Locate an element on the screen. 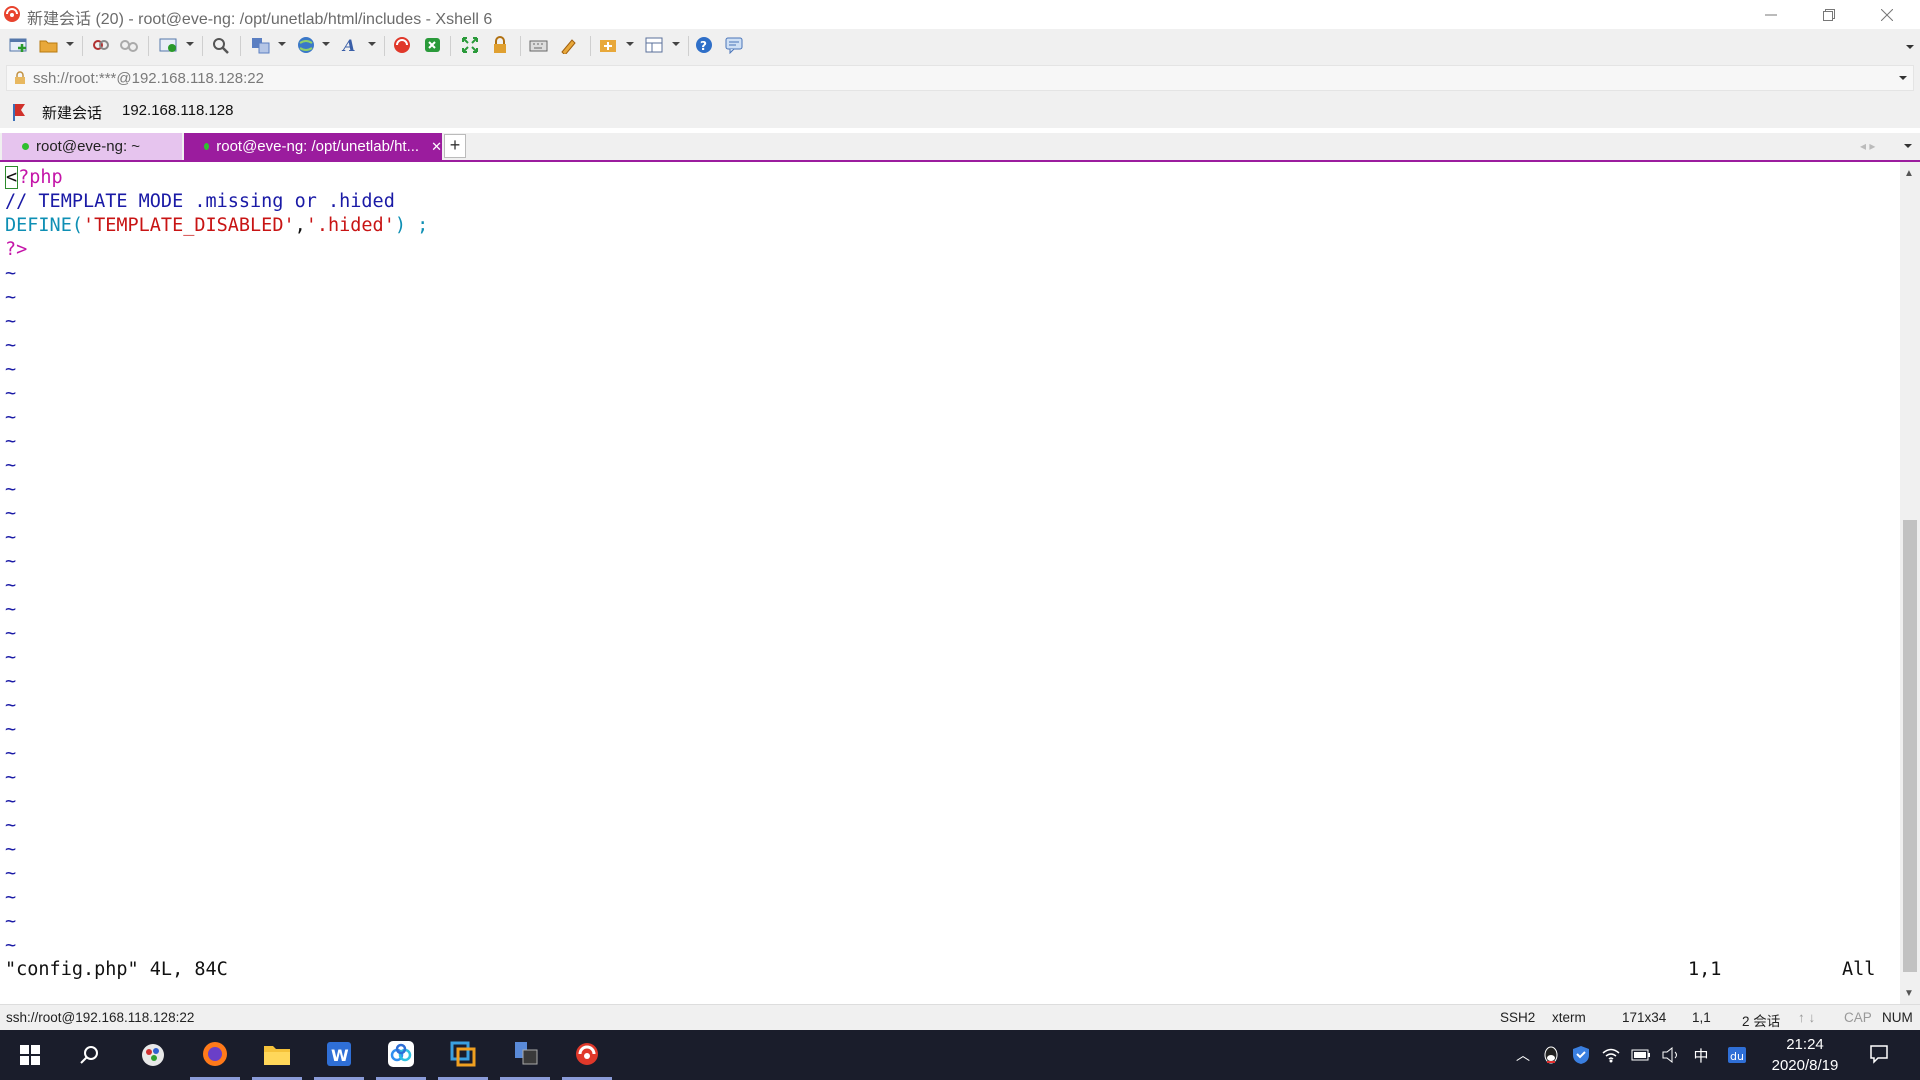 This screenshot has height=1080, width=1920. wps-writer-icon: W is located at coordinates (339, 1055).